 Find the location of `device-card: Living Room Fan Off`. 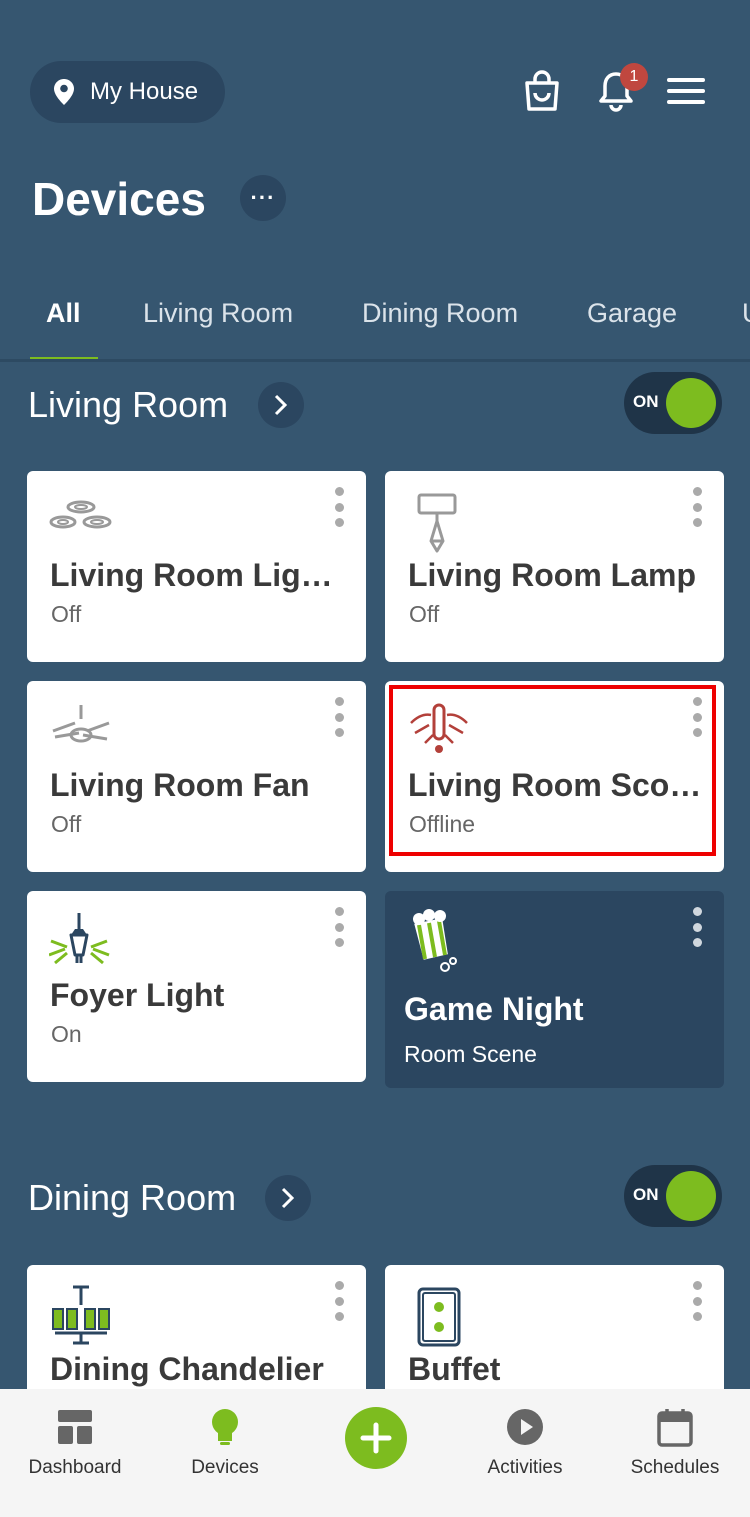

device-card: Living Room Fan Off is located at coordinates (196, 776).